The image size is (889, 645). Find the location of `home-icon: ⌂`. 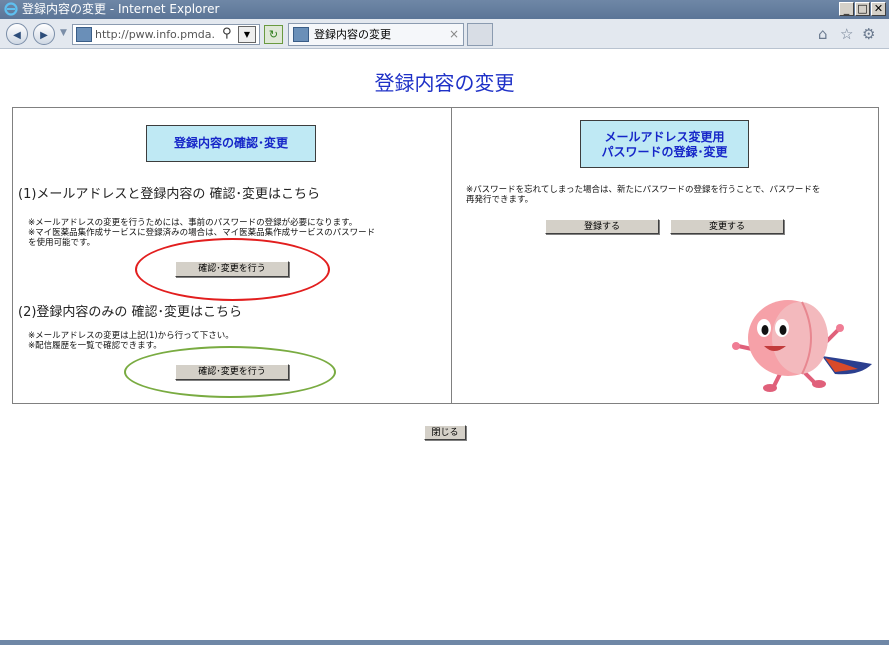

home-icon: ⌂ is located at coordinates (823, 34).